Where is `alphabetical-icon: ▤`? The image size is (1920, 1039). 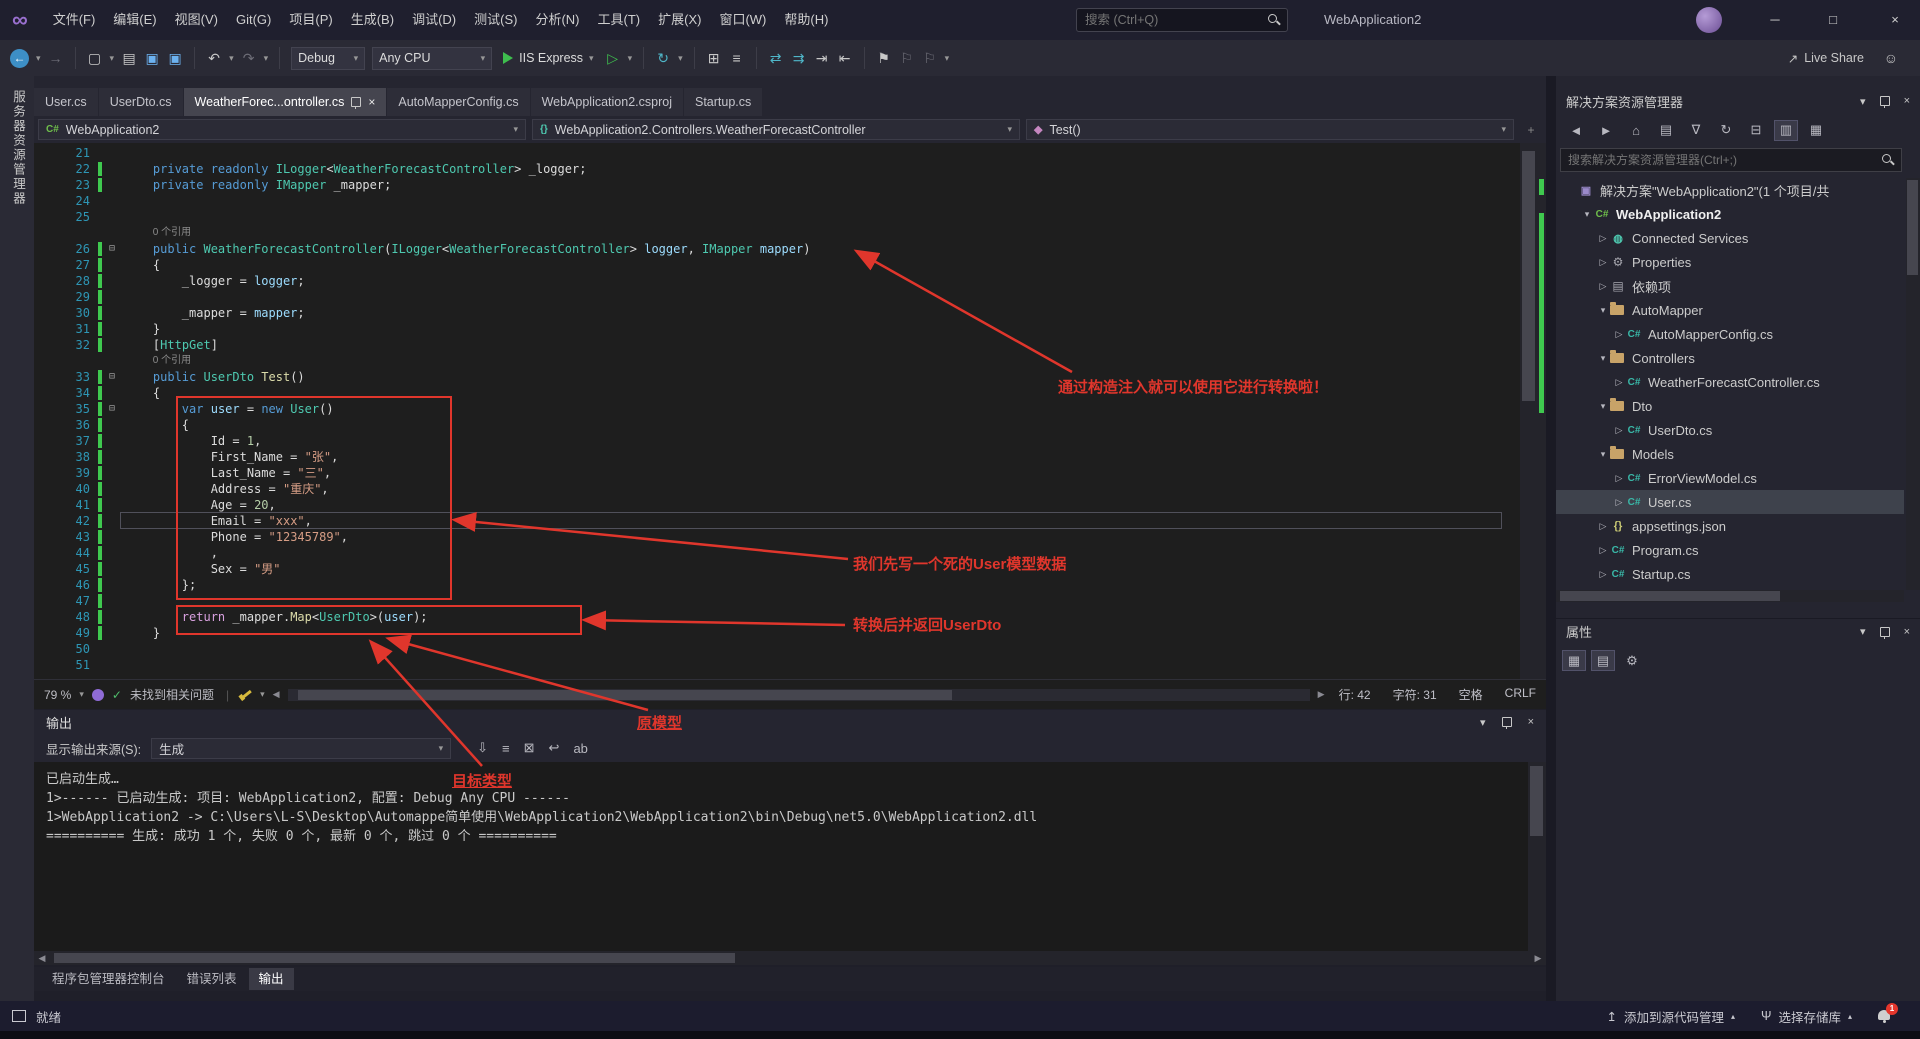 alphabetical-icon: ▤ is located at coordinates (1603, 660).